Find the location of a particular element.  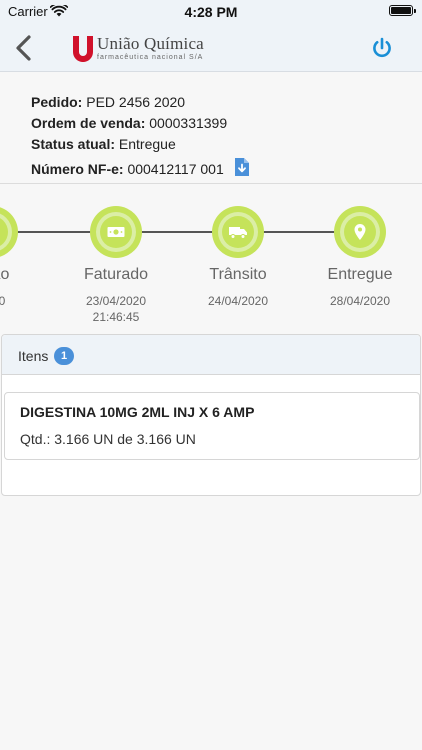

sales-order-row: Ordem de venda: 0000331399 is located at coordinates (129, 123).